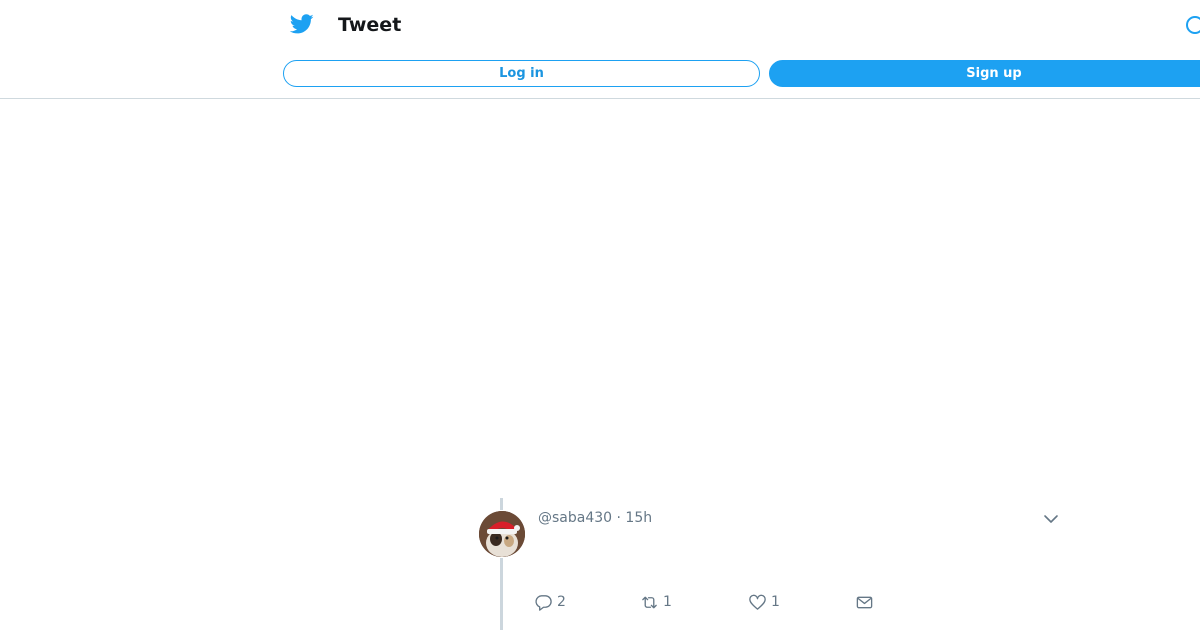 This screenshot has width=1200, height=630. Describe the element at coordinates (775, 602) in the screenshot. I see `like-count: 1` at that location.